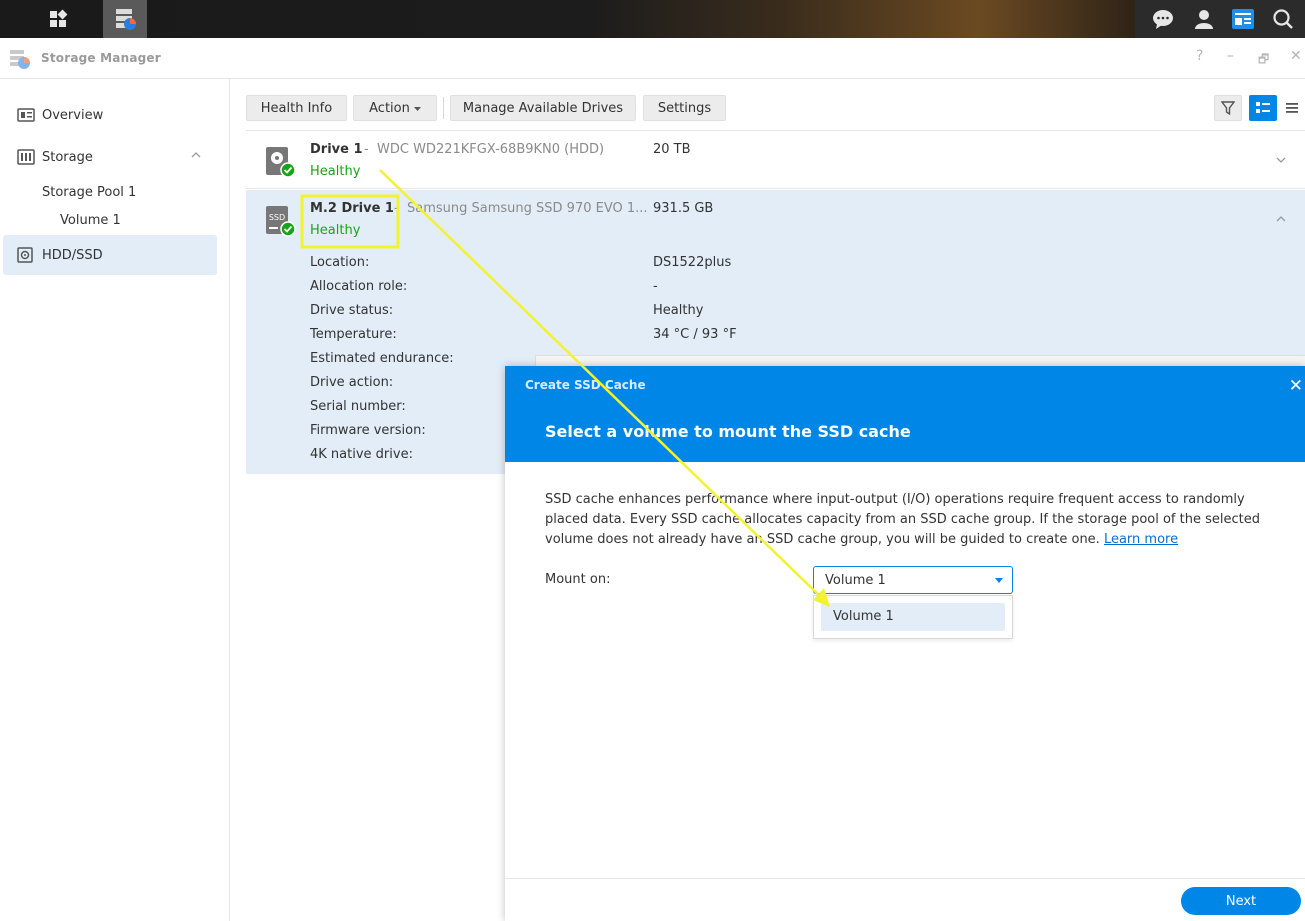 The height and width of the screenshot is (921, 1305). What do you see at coordinates (1204, 19) in the screenshot?
I see `user-icon` at bounding box center [1204, 19].